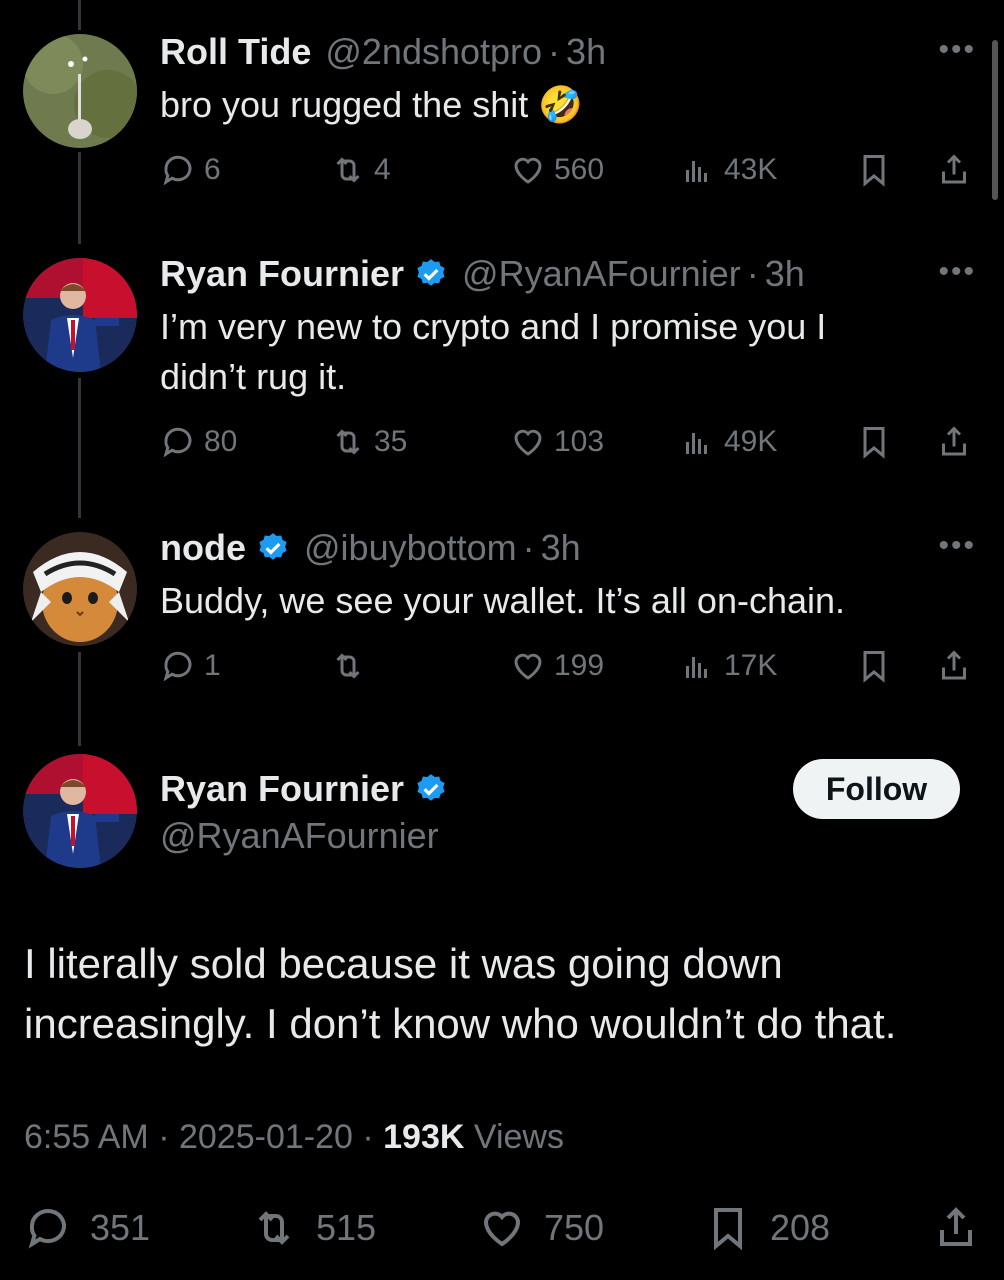 Image resolution: width=1004 pixels, height=1280 pixels. I want to click on like-button: 199, so click(557, 666).